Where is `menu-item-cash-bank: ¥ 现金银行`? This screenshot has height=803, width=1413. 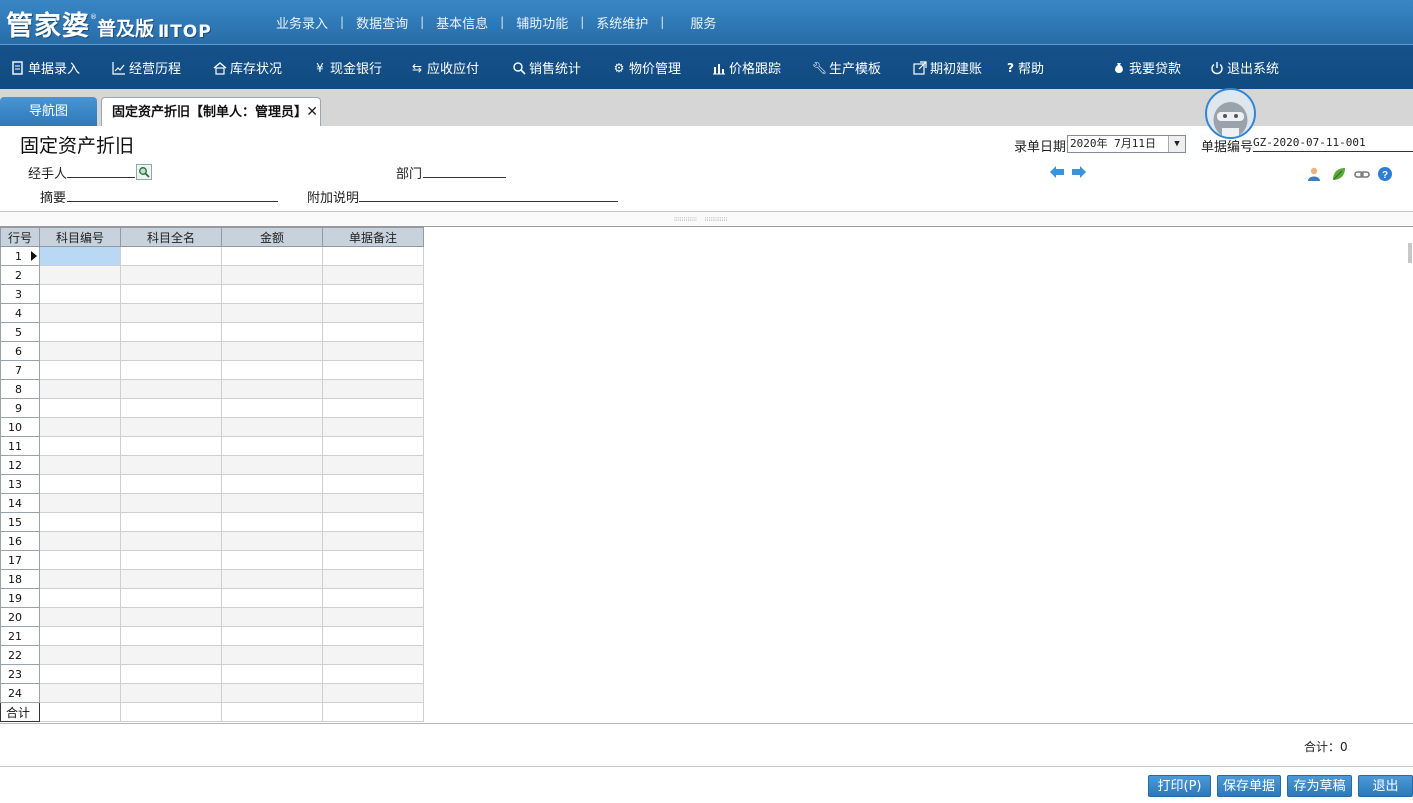 menu-item-cash-bank: ¥ 现金银行 is located at coordinates (347, 67).